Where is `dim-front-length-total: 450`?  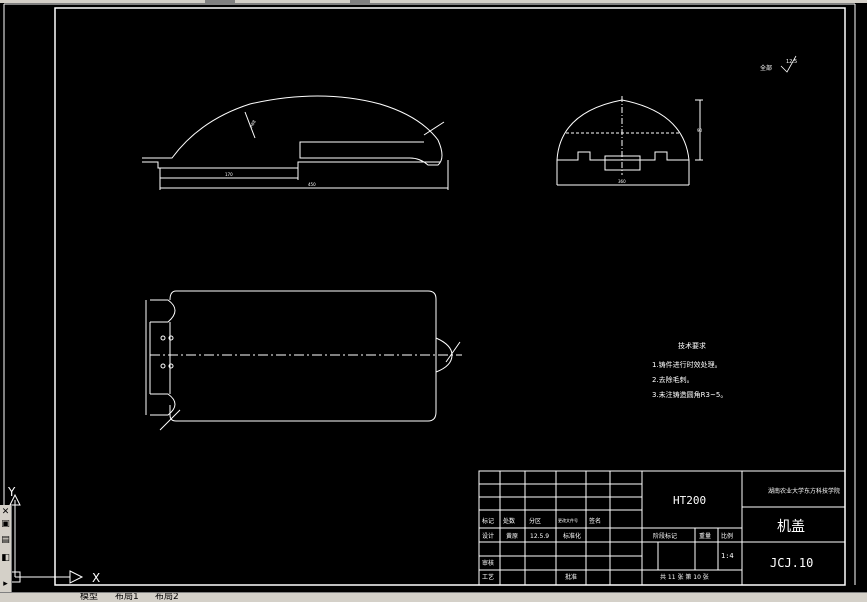 dim-front-length-total: 450 is located at coordinates (312, 184).